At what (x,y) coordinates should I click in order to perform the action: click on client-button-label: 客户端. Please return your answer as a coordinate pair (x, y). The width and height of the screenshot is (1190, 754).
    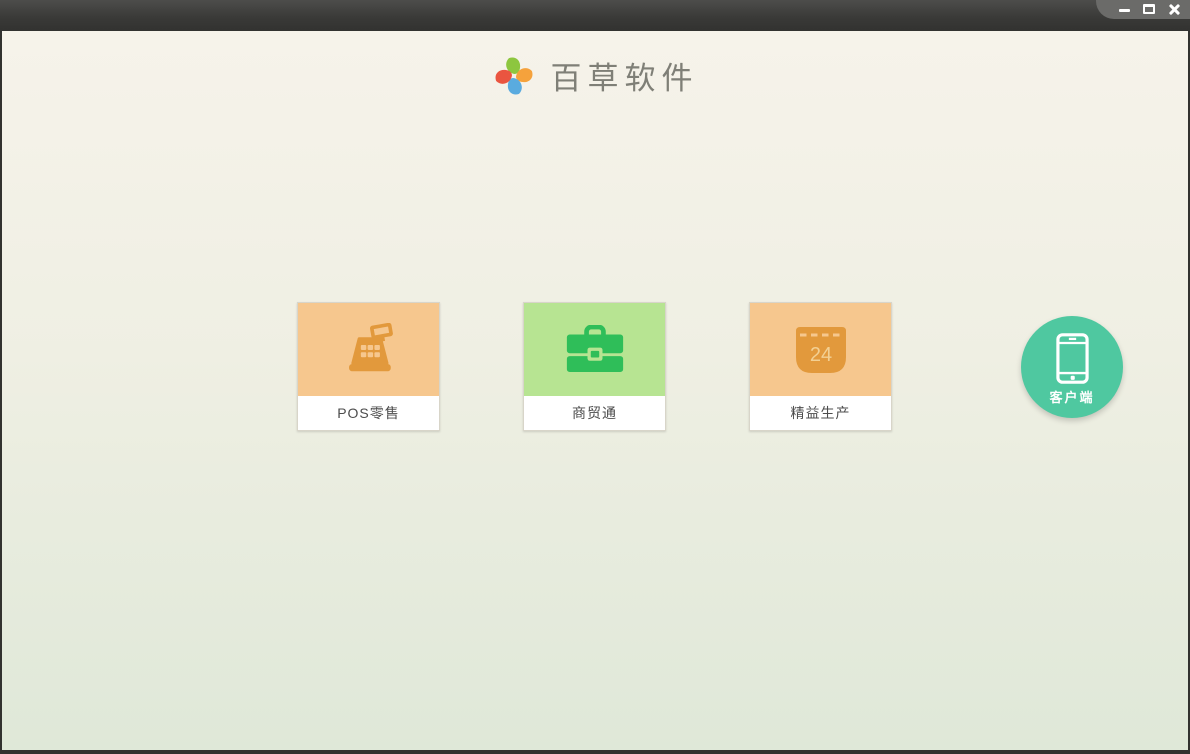
    Looking at the image, I should click on (1072, 397).